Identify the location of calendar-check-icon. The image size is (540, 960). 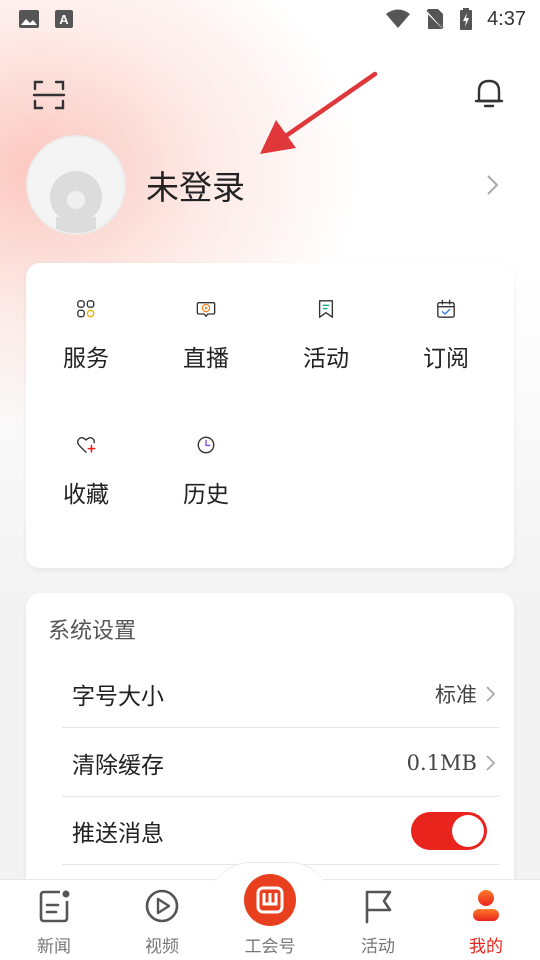
(446, 308).